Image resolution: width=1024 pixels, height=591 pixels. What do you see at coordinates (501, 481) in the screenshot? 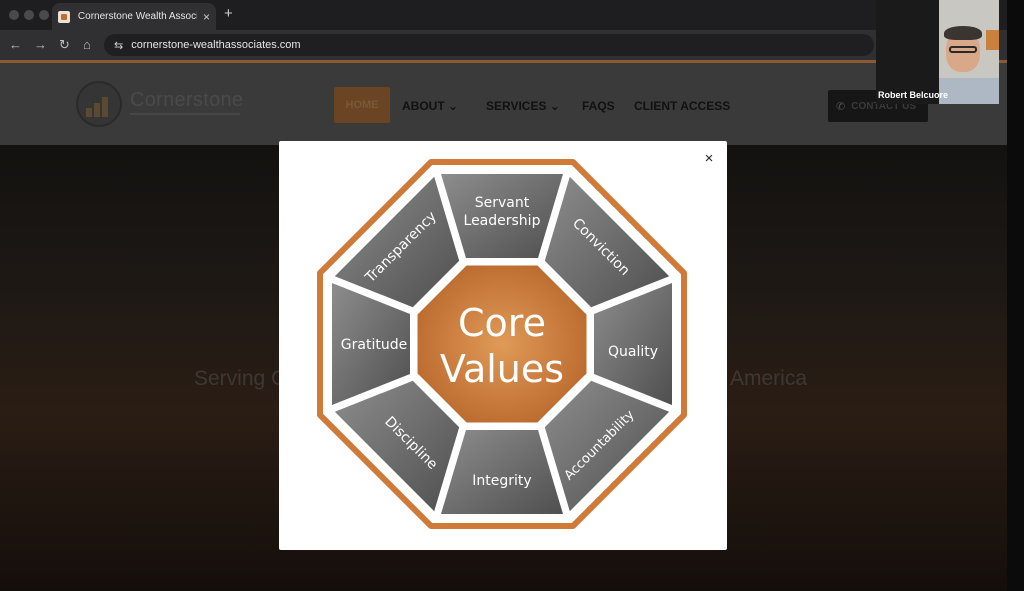
I see `label-integrity: Integrity` at bounding box center [501, 481].